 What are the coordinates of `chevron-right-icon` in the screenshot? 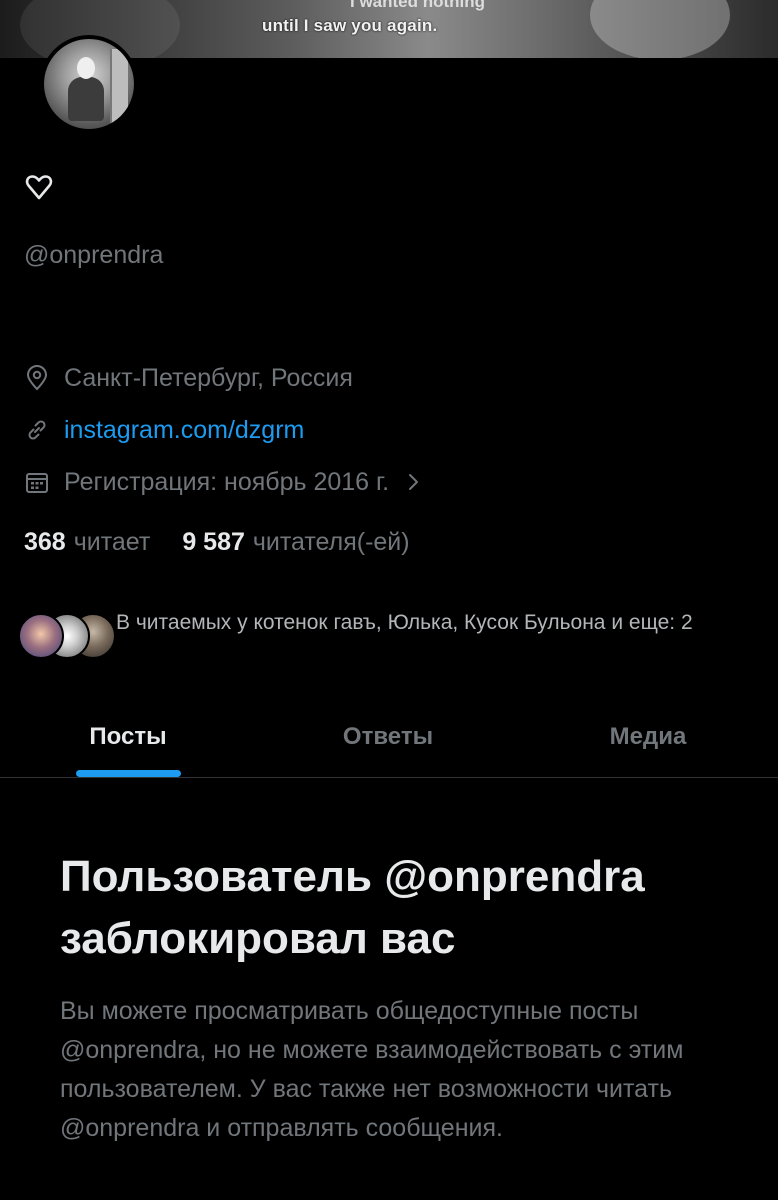 It's located at (414, 482).